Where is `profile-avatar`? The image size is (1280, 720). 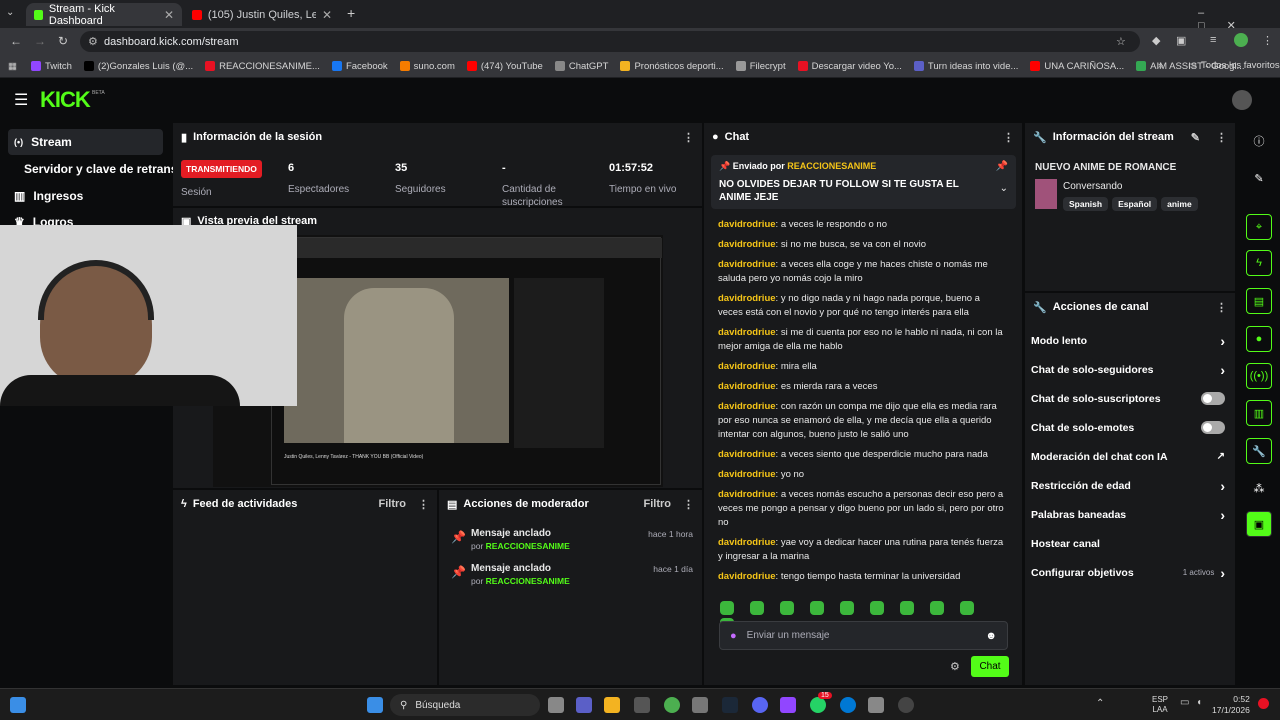
profile-avatar is located at coordinates (1241, 40).